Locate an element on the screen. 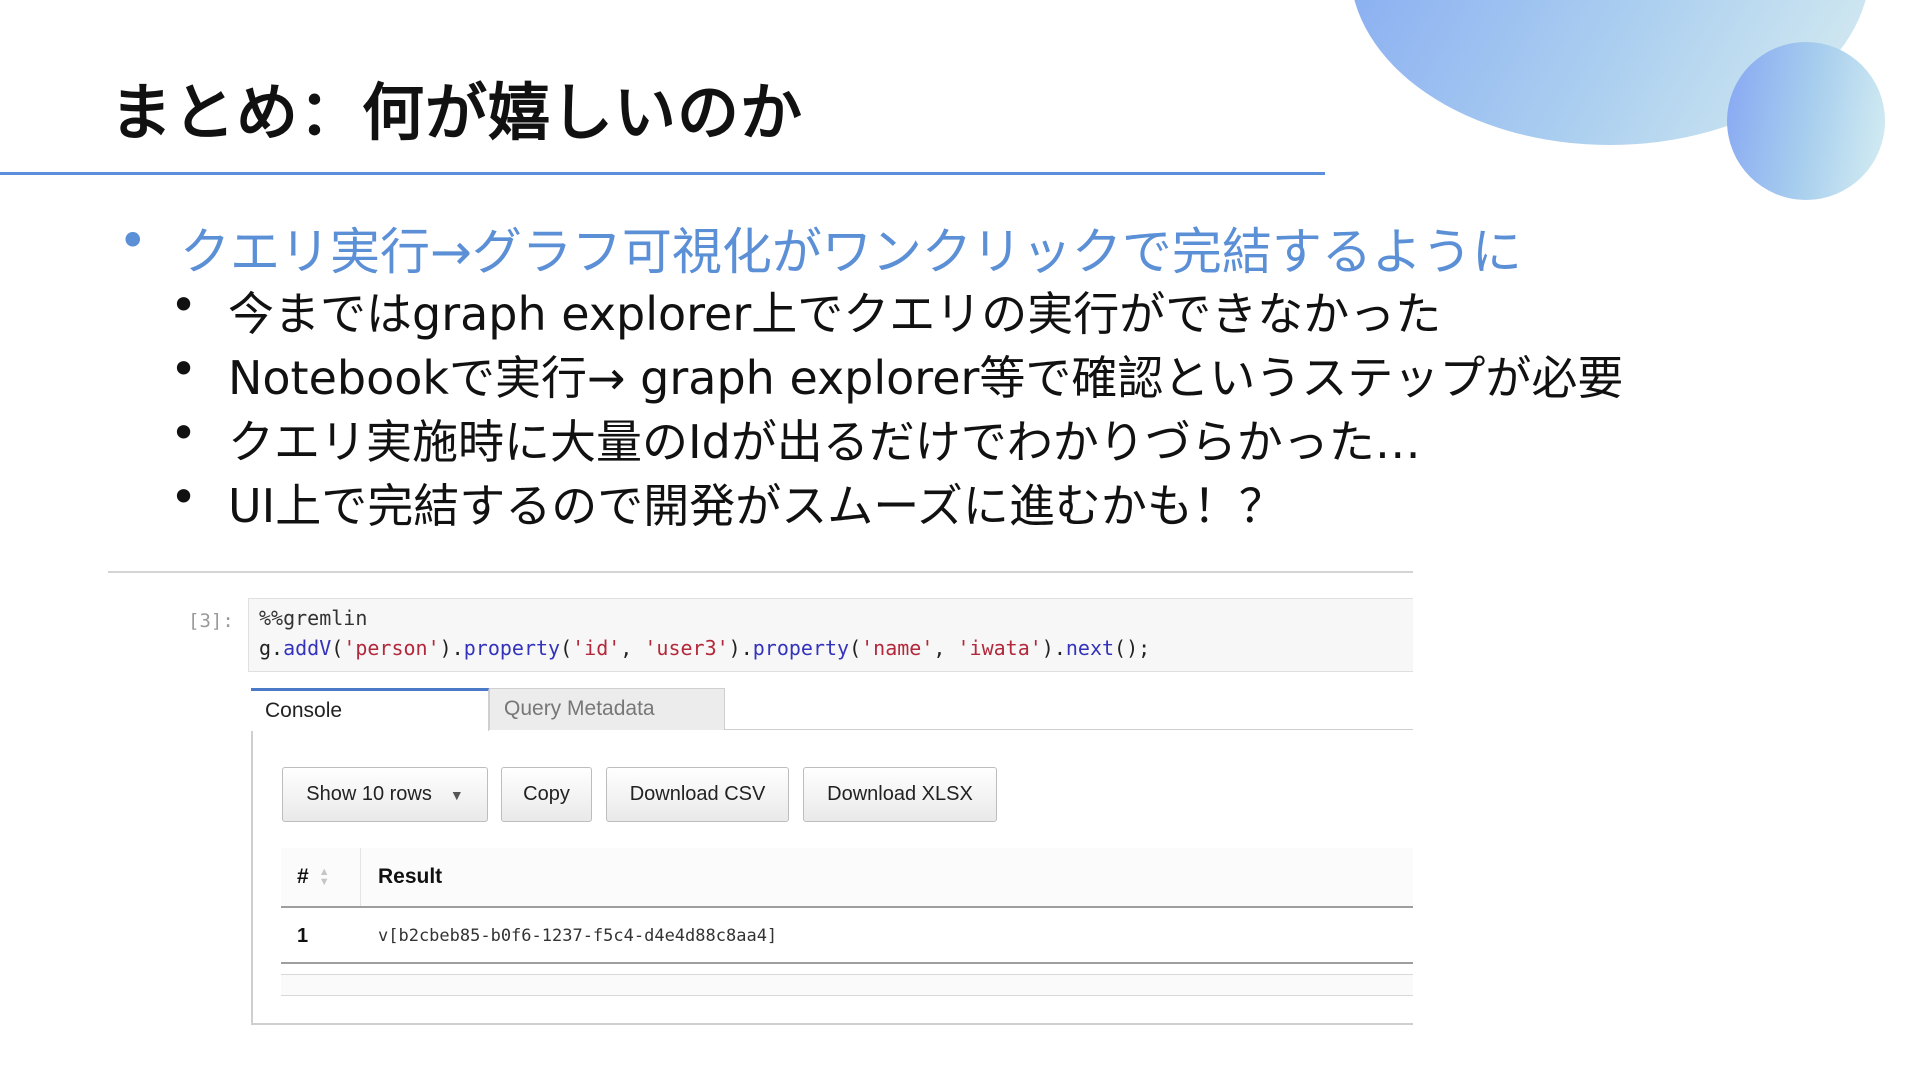 This screenshot has width=1920, height=1080. show-rows-label: Show 10 rows is located at coordinates (369, 794).